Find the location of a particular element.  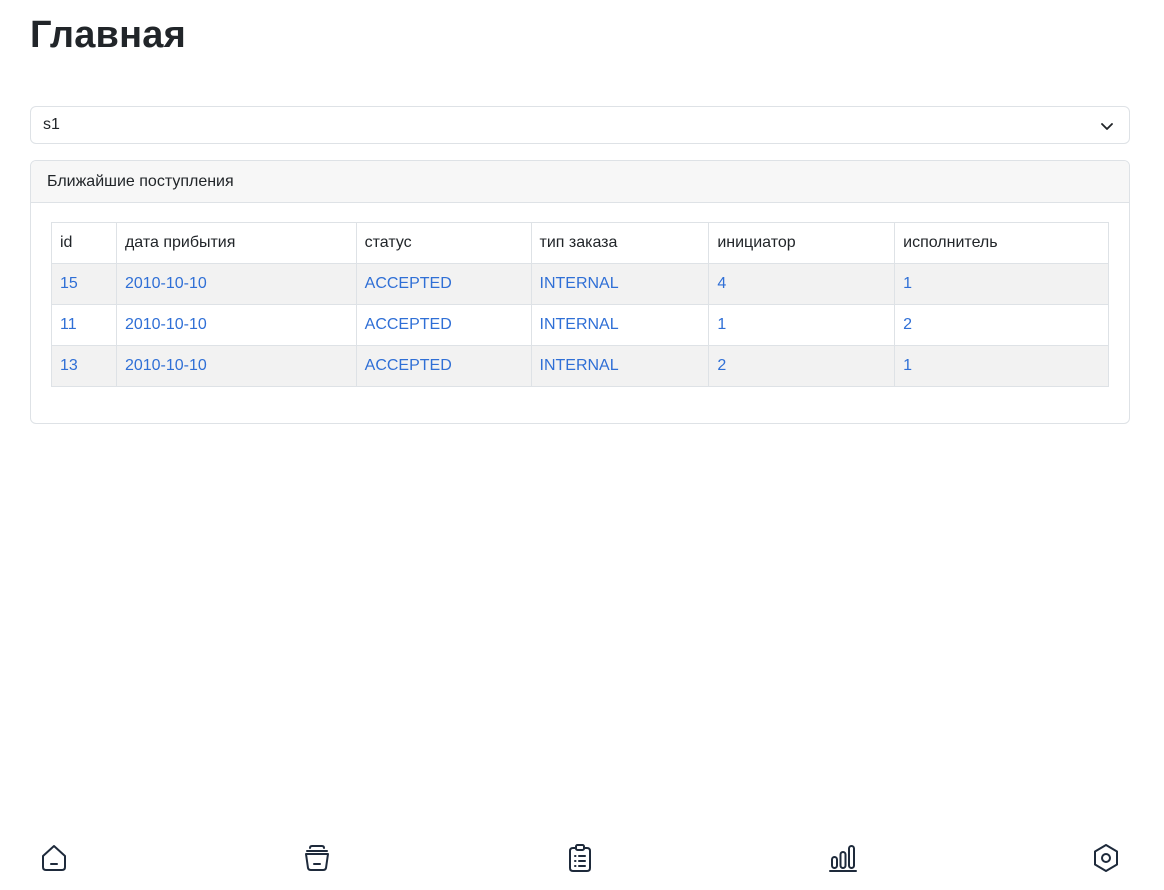

basket-icon is located at coordinates (317, 858).